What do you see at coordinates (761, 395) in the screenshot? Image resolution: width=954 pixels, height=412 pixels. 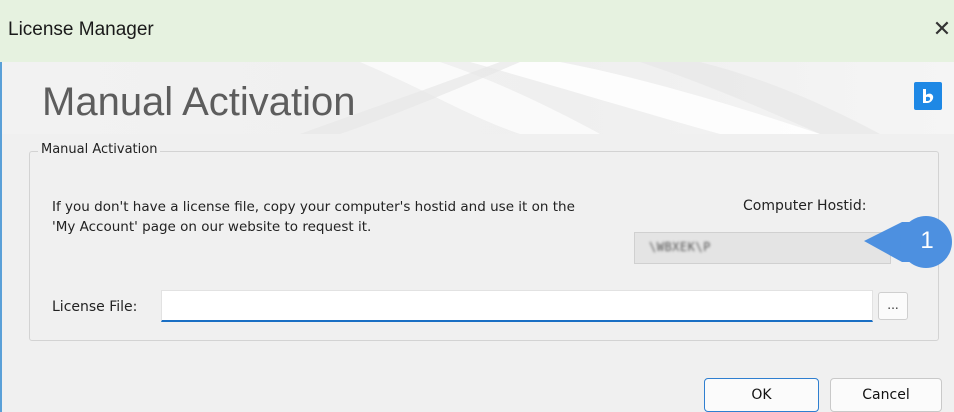 I see `ok-button: OK` at bounding box center [761, 395].